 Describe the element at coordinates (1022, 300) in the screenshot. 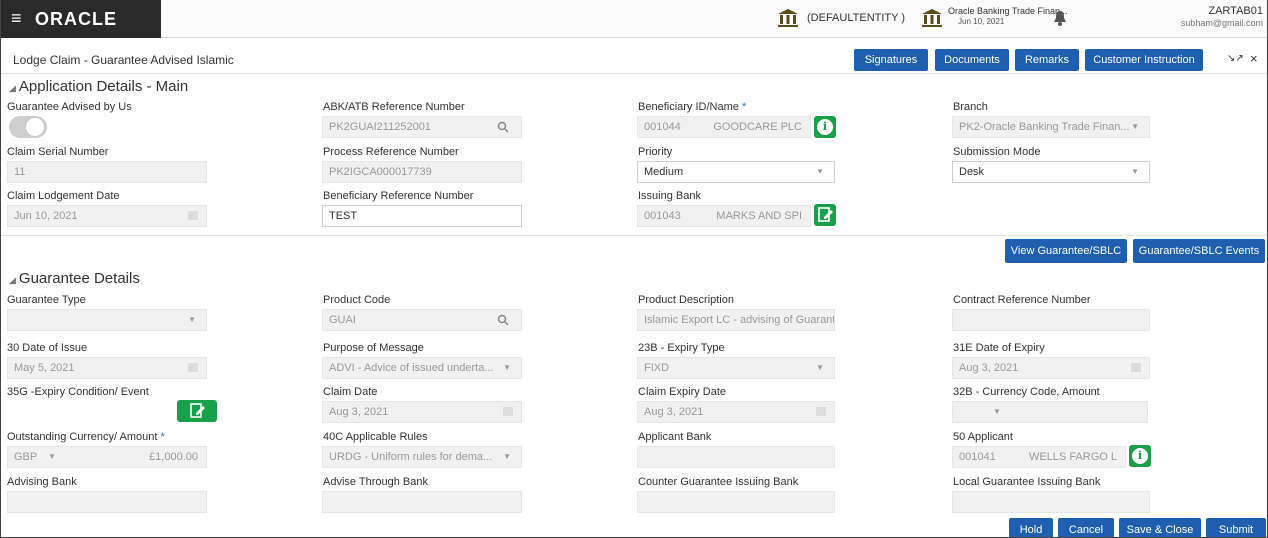

I see `contract-reference-label: Contract Reference Number` at that location.